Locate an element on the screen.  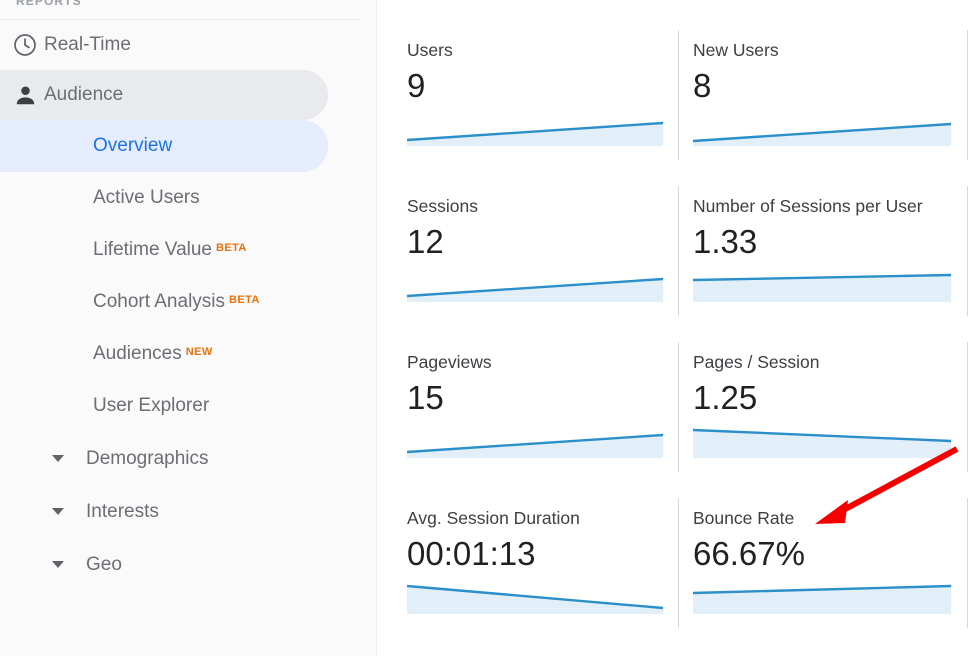
metric-card-bounce-rate: Bounce Rate 66.67% is located at coordinates (828, 561).